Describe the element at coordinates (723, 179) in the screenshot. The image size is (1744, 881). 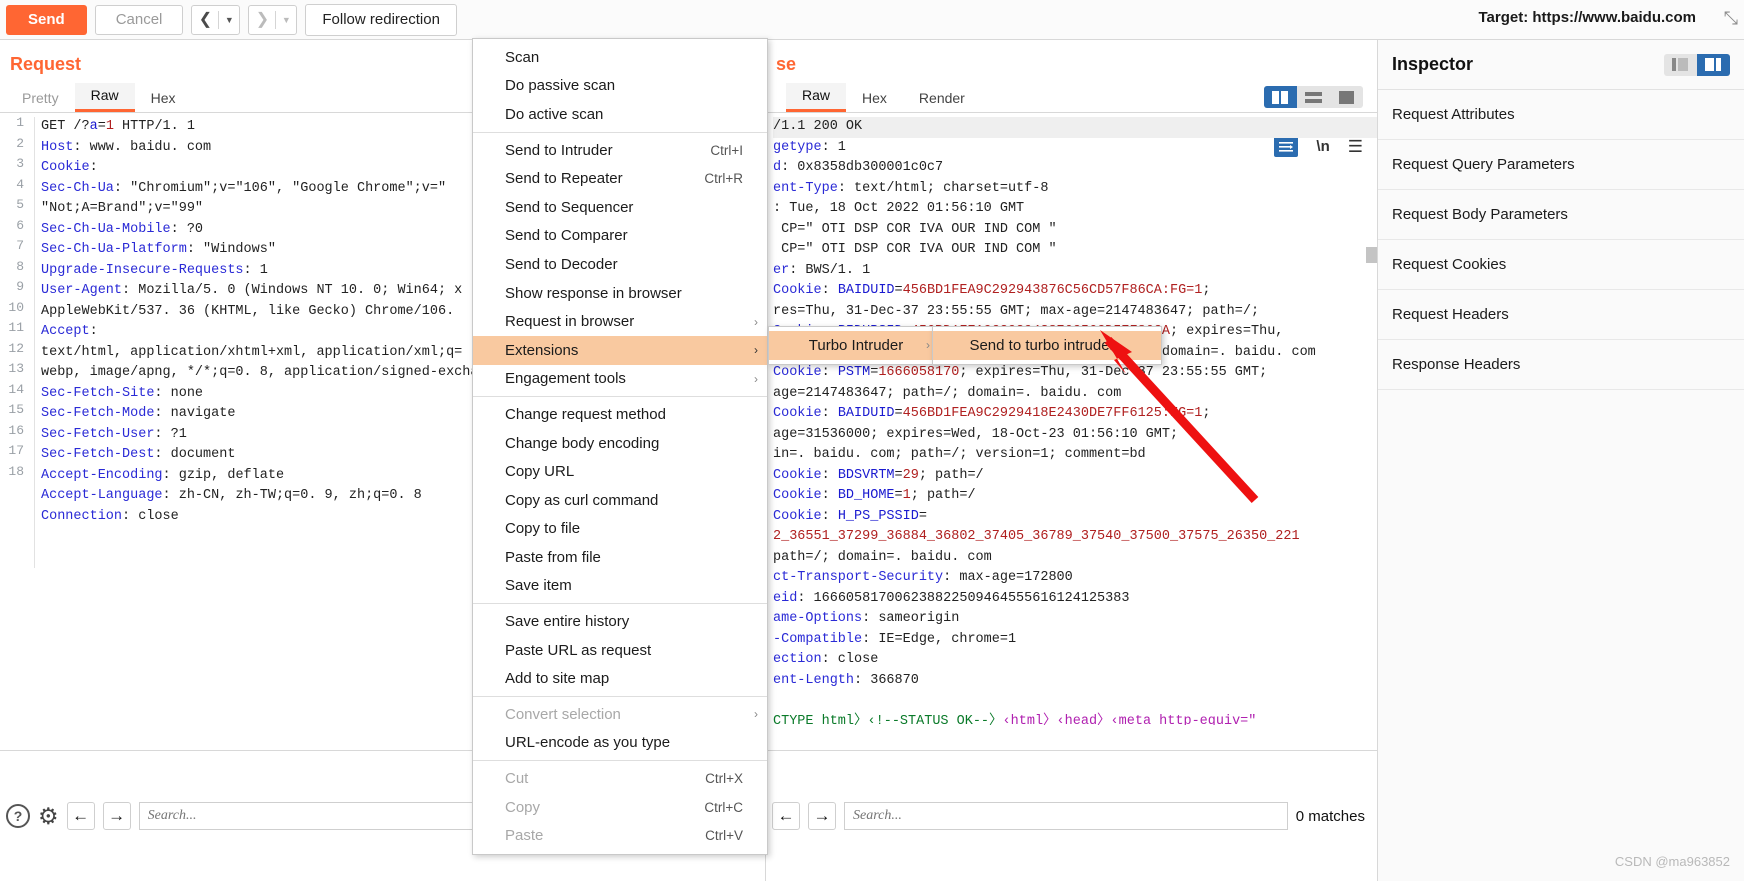
I see `menu-item-shortcut: Ctrl+R` at that location.